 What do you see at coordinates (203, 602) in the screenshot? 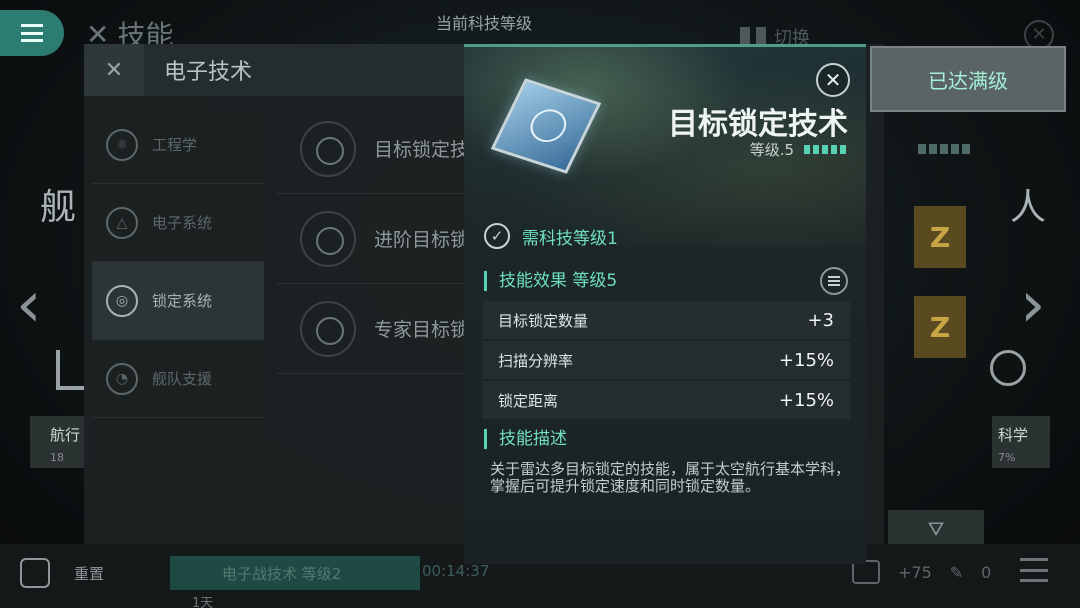
I see `day-label: 1天` at bounding box center [203, 602].